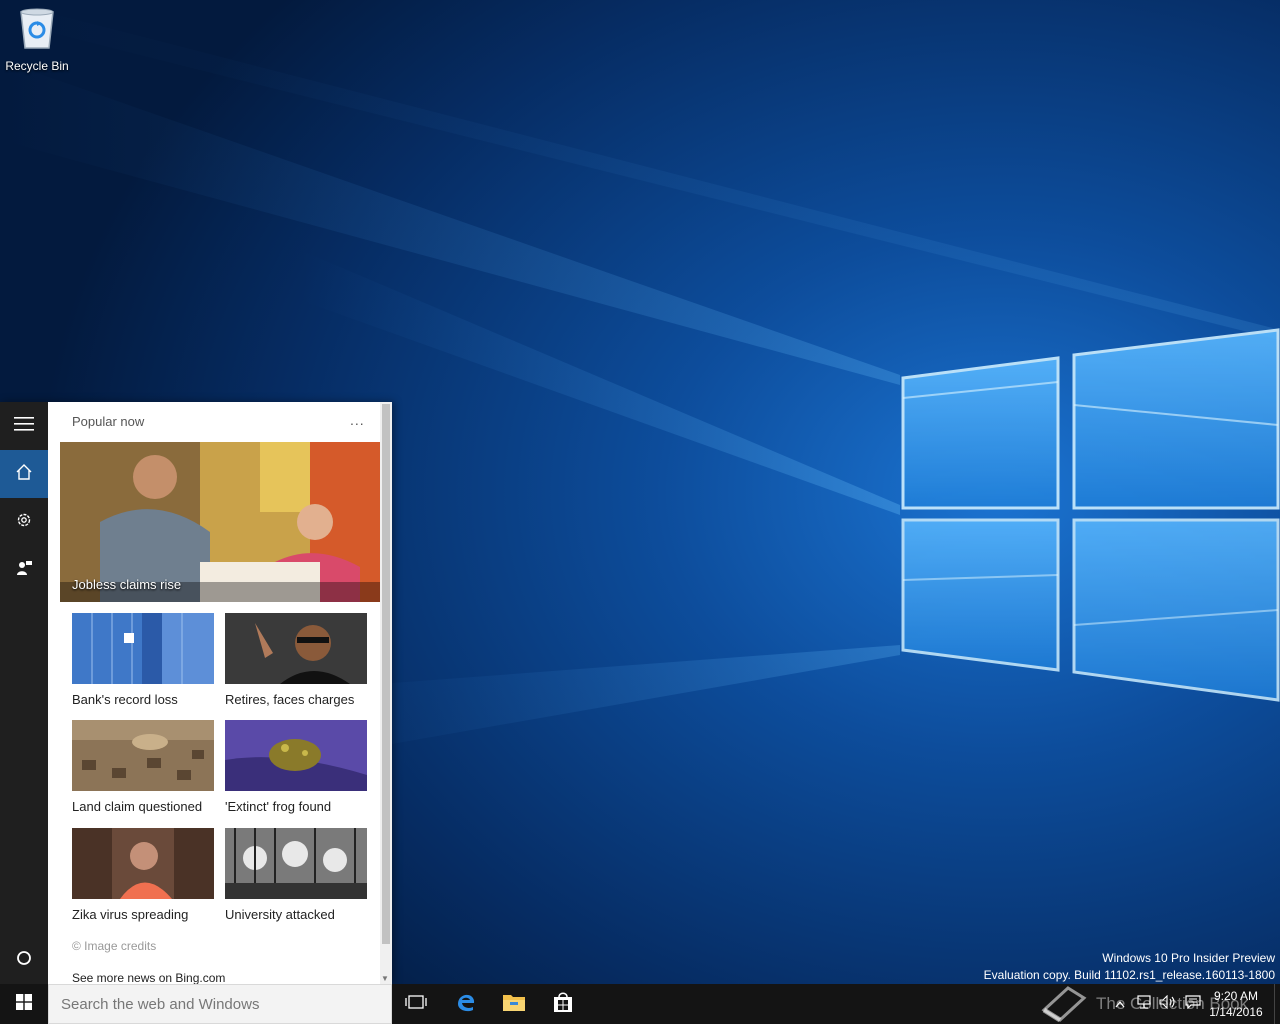 The height and width of the screenshot is (1024, 1280). I want to click on news-tile: Bank's record loss, so click(143, 660).